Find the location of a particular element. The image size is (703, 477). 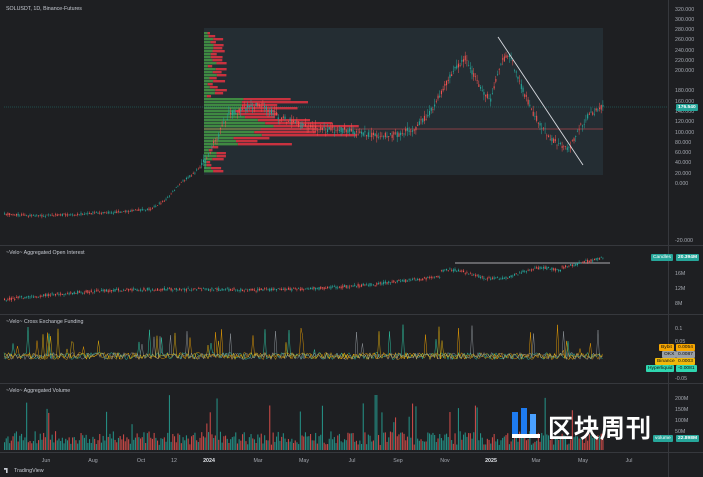

funding-title: ~Velo~ Cross Exchange Funding is located at coordinates (44, 322).